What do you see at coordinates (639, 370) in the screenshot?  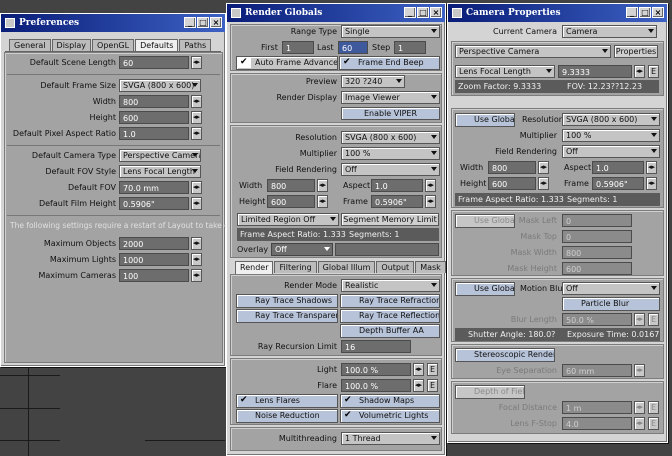 I see `eye-separation-spinner: ◂▸` at bounding box center [639, 370].